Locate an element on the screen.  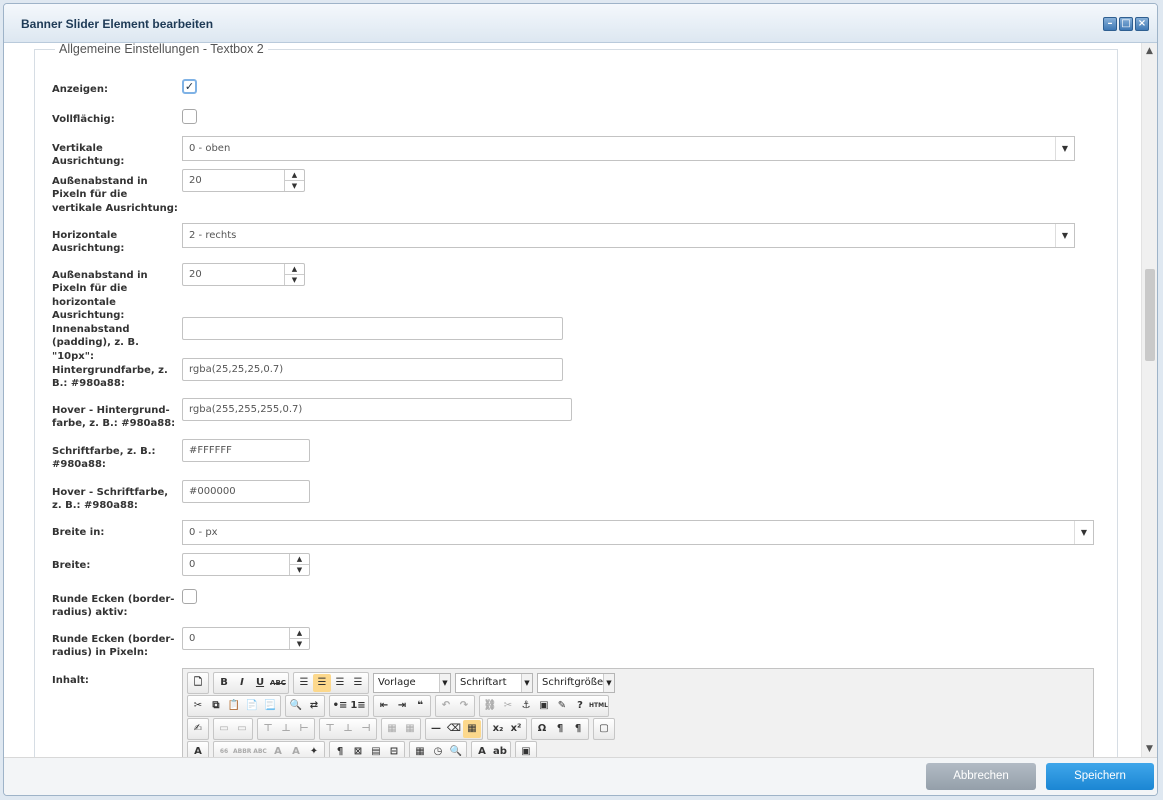
radius-px-stepper: 0 ▲ ▼ is located at coordinates (246, 638).